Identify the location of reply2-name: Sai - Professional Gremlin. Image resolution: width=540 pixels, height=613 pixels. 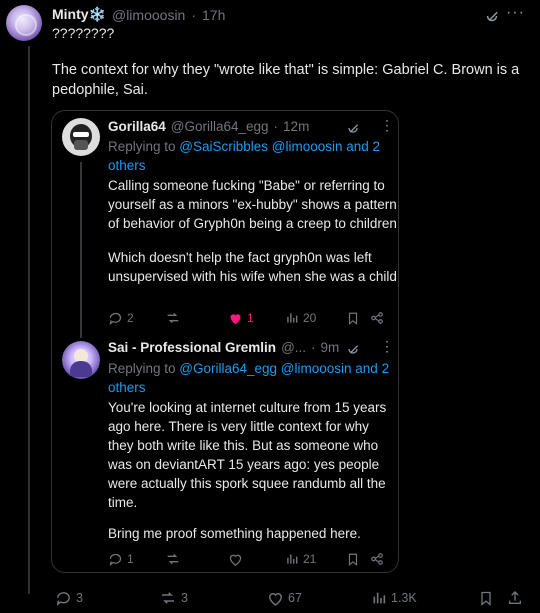
(192, 347).